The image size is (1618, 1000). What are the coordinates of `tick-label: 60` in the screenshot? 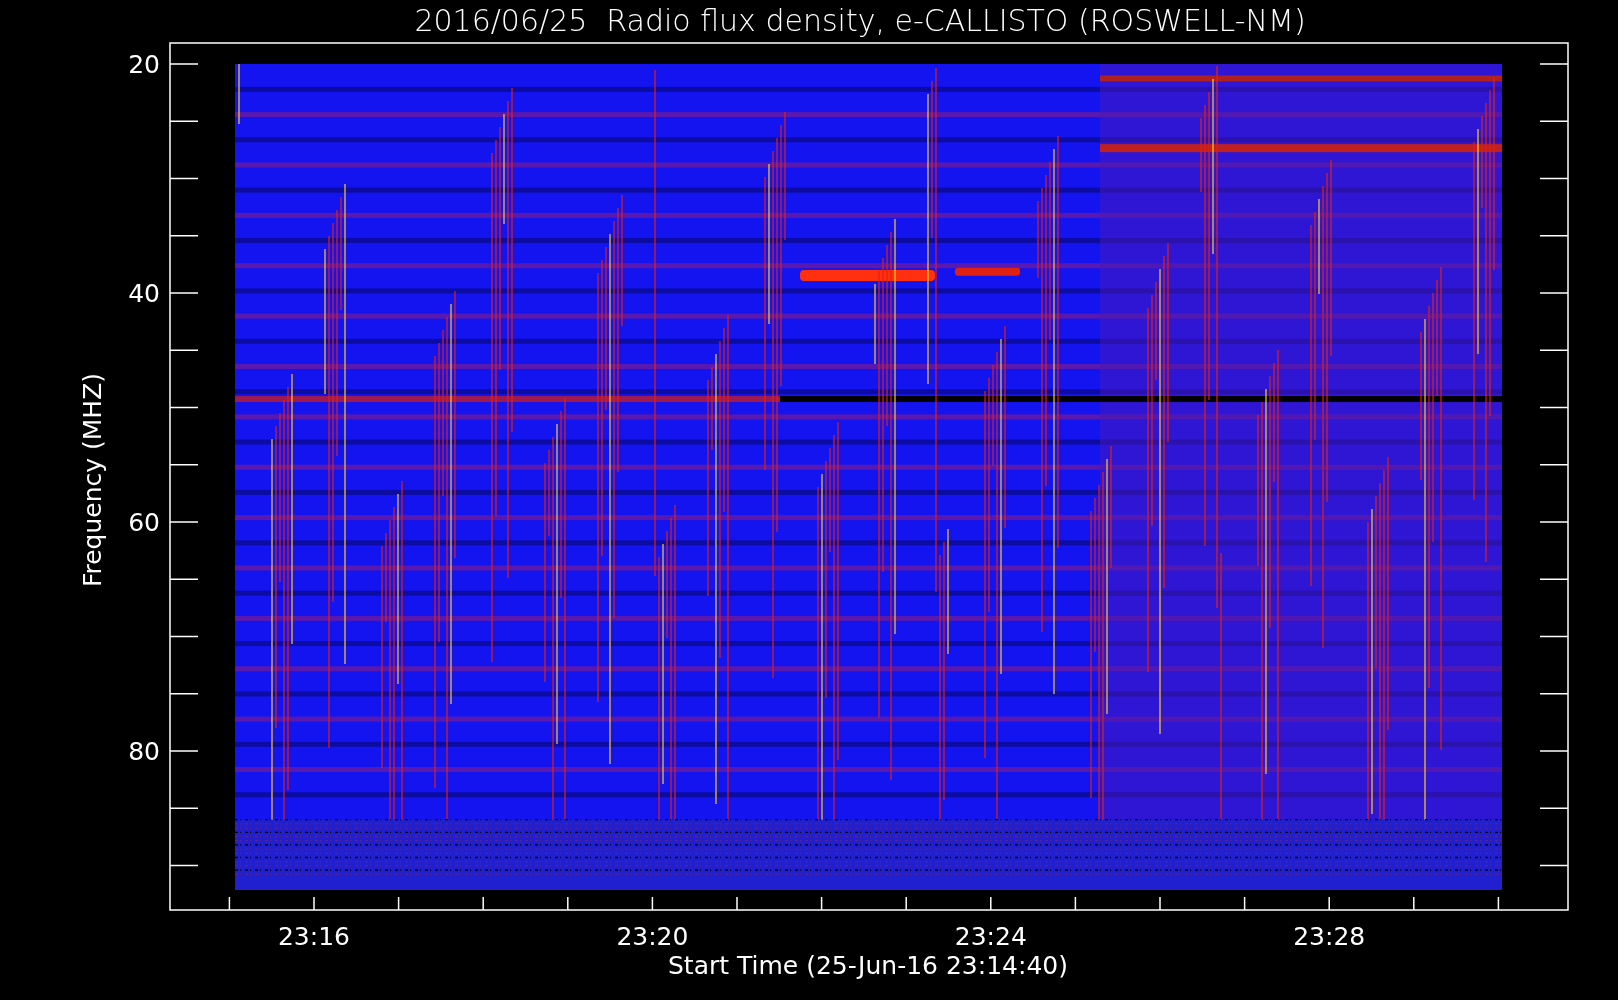 It's located at (144, 522).